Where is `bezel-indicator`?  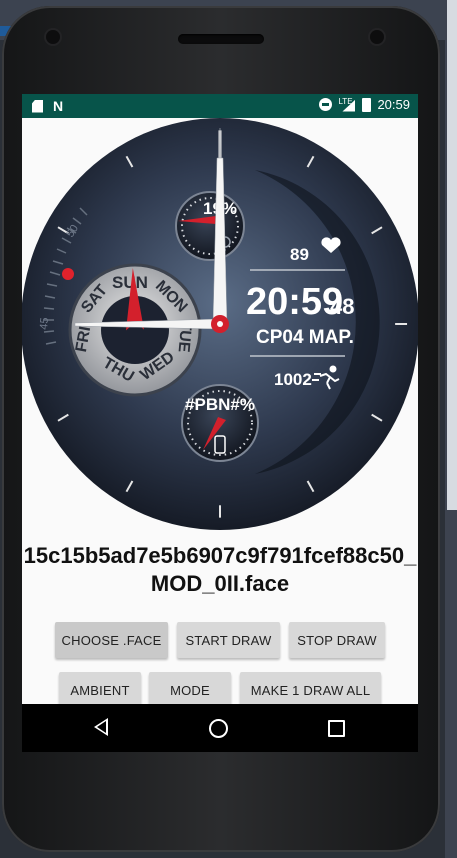 bezel-indicator is located at coordinates (68, 274).